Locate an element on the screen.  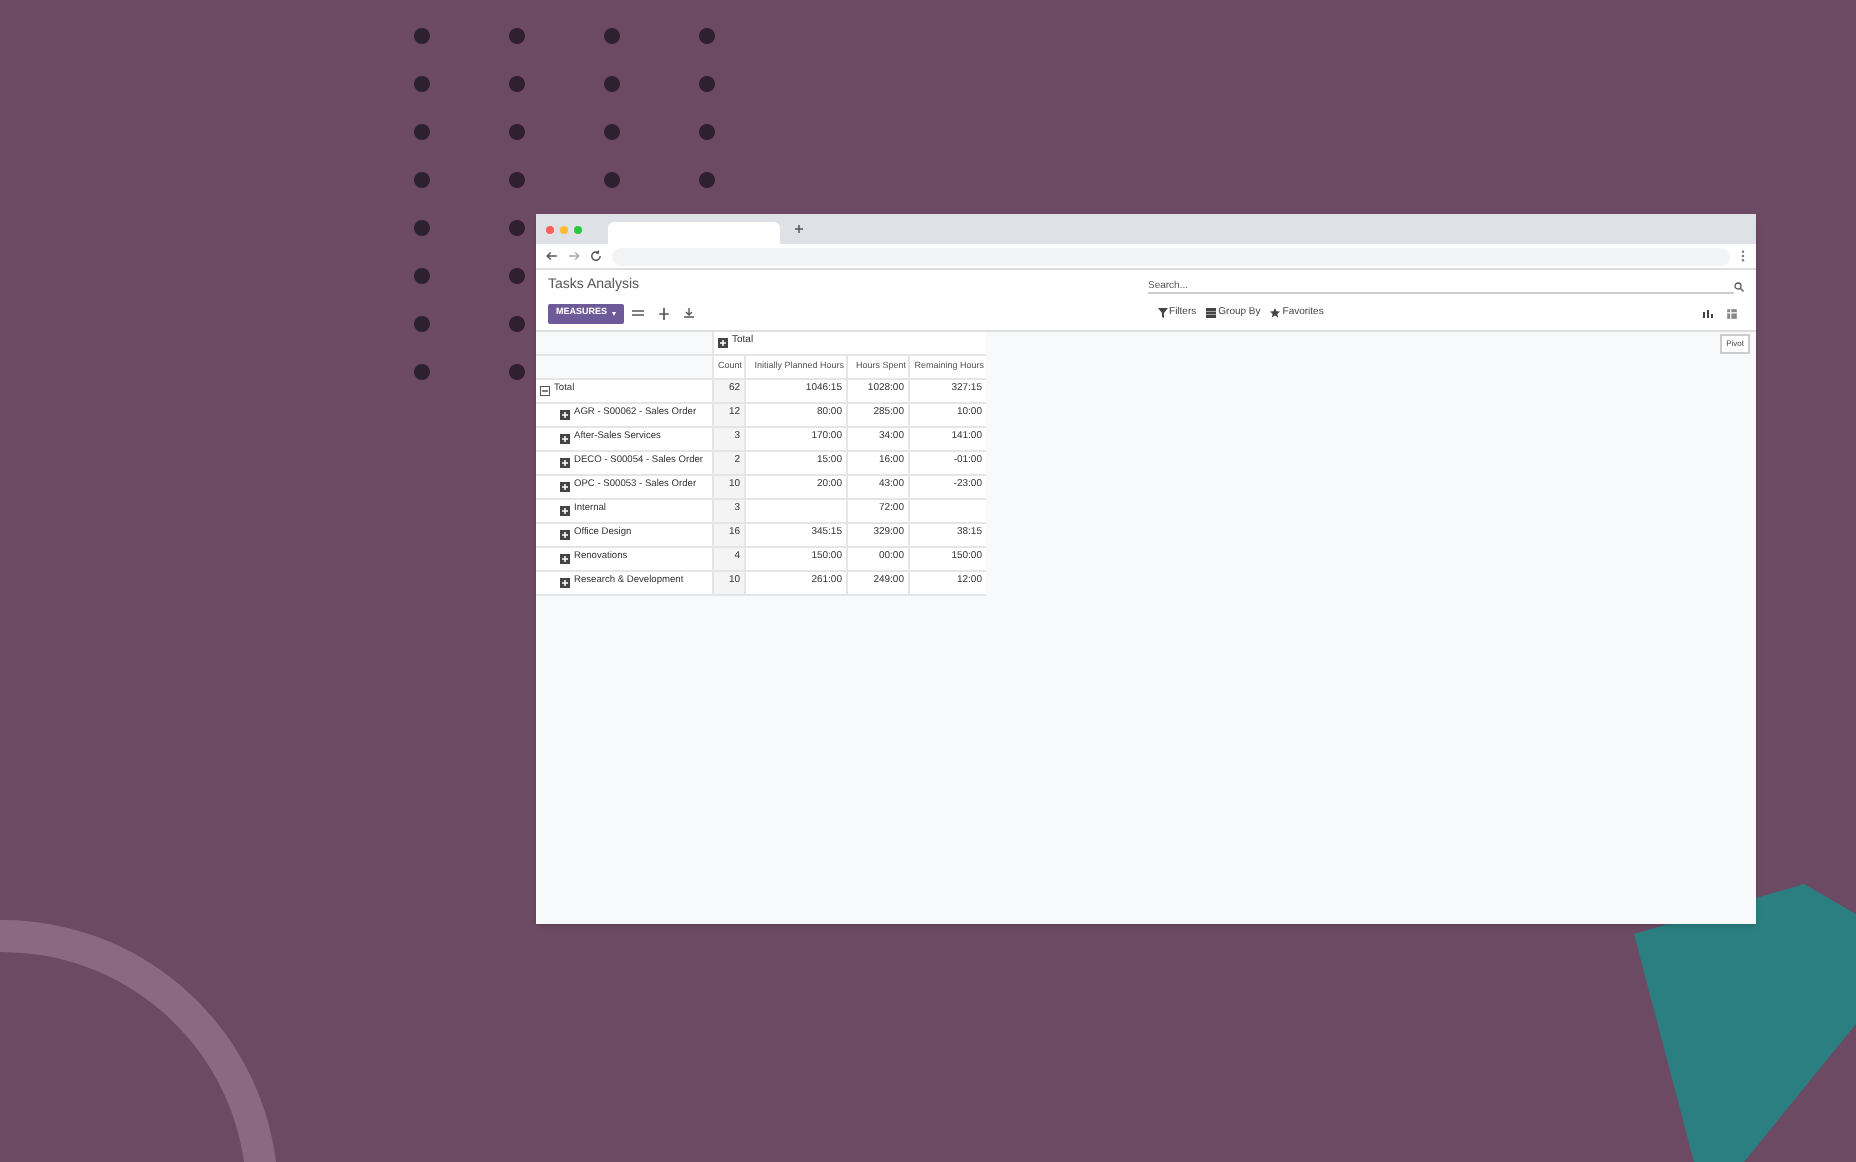
download-icon is located at coordinates (688, 313).